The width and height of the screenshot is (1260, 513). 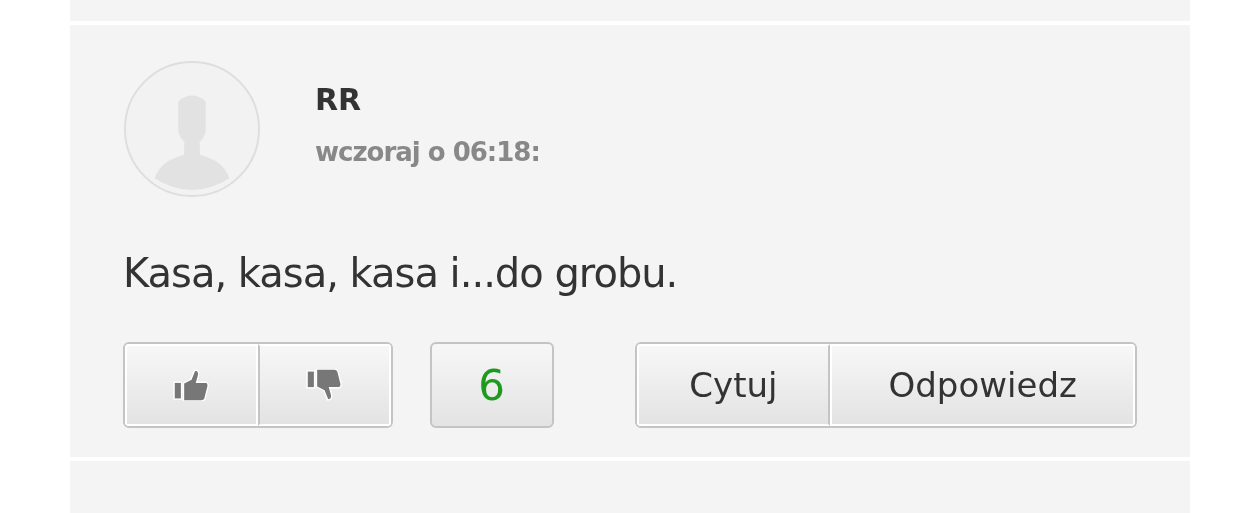 What do you see at coordinates (982, 385) in the screenshot?
I see `reply-button: Odpowiedz` at bounding box center [982, 385].